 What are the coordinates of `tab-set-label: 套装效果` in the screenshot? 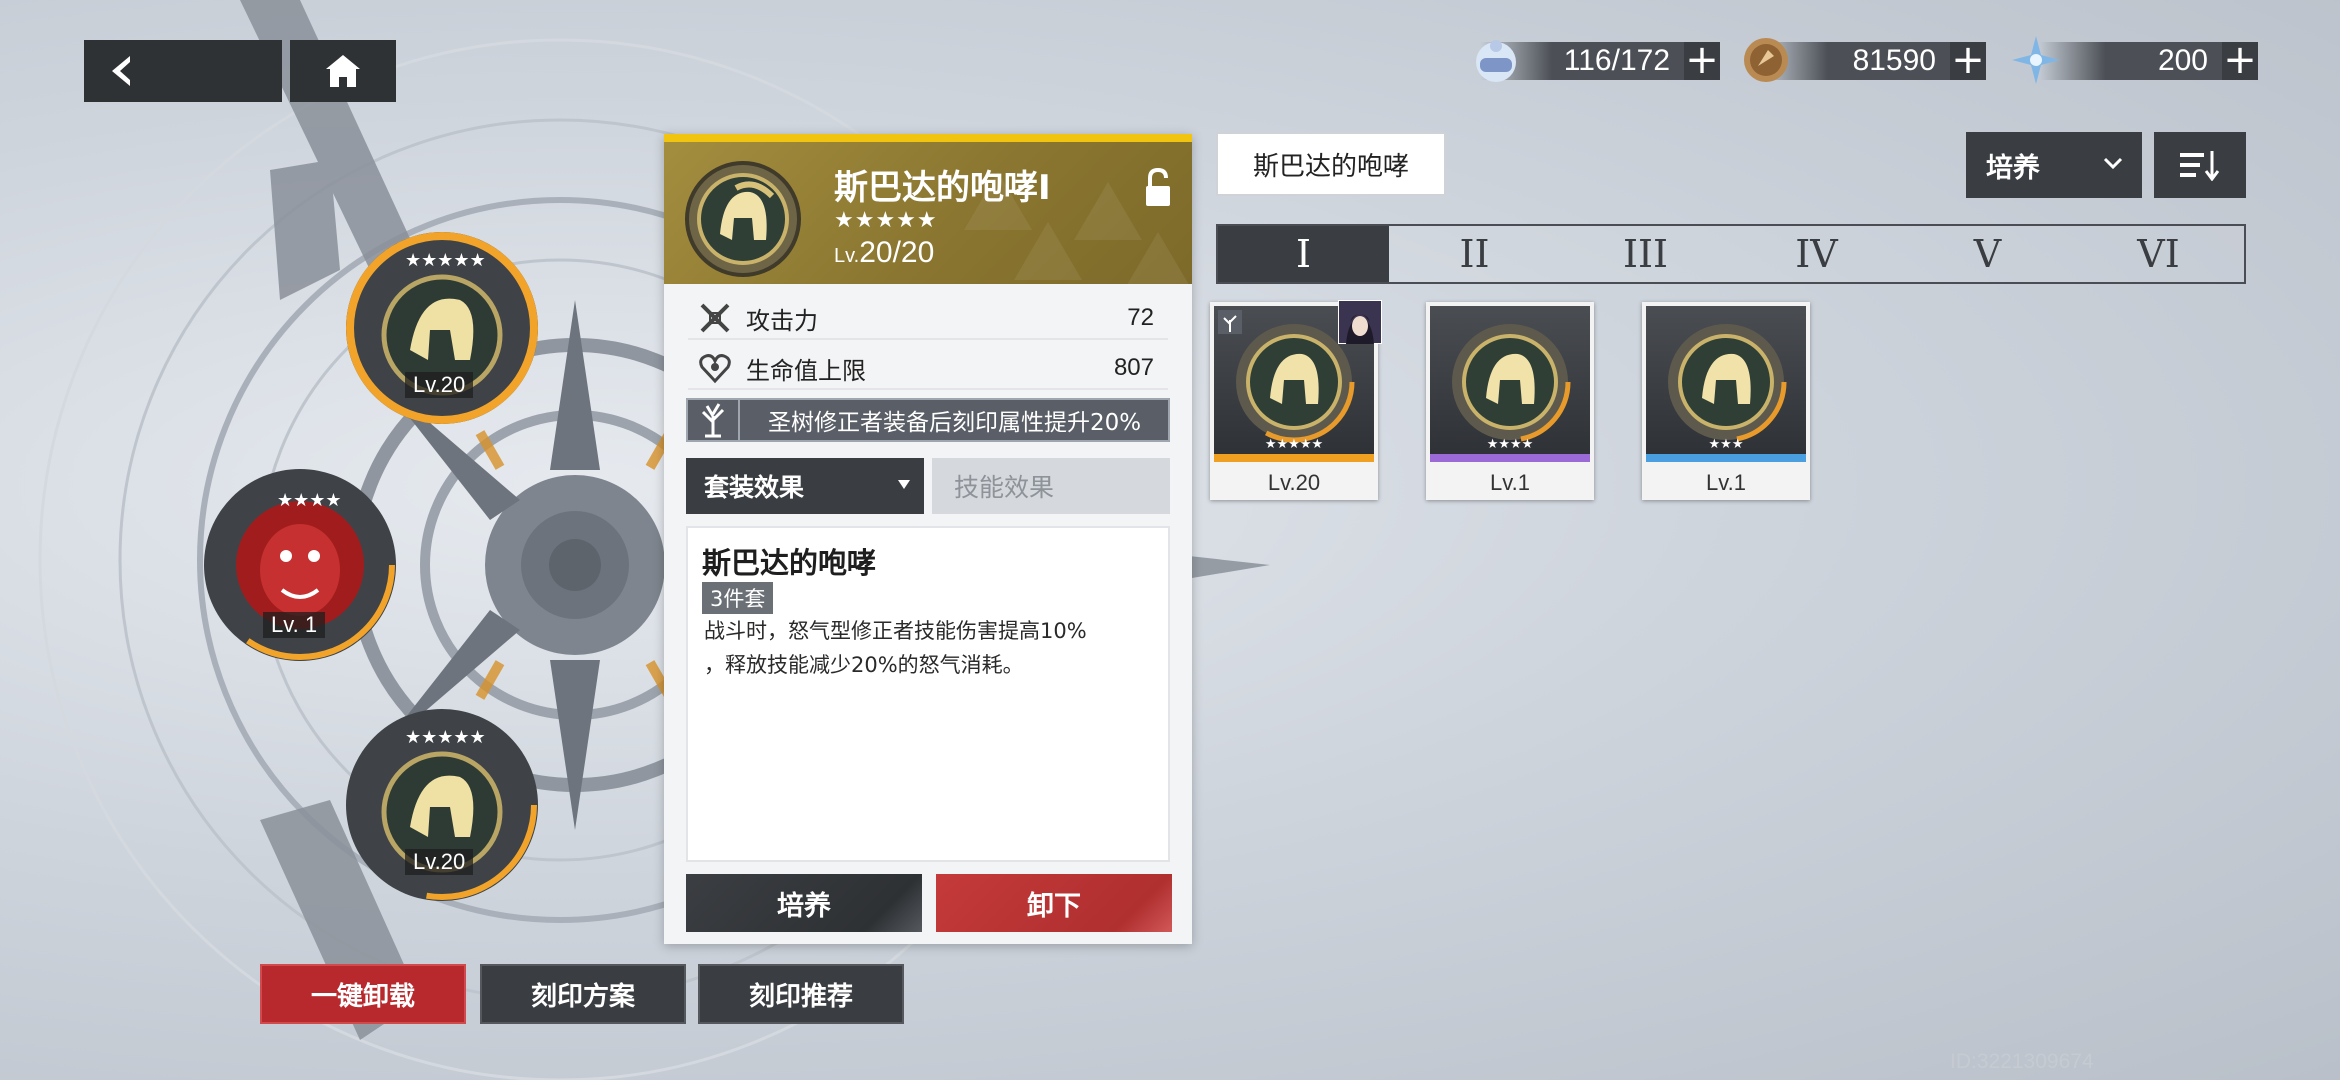 It's located at (754, 487).